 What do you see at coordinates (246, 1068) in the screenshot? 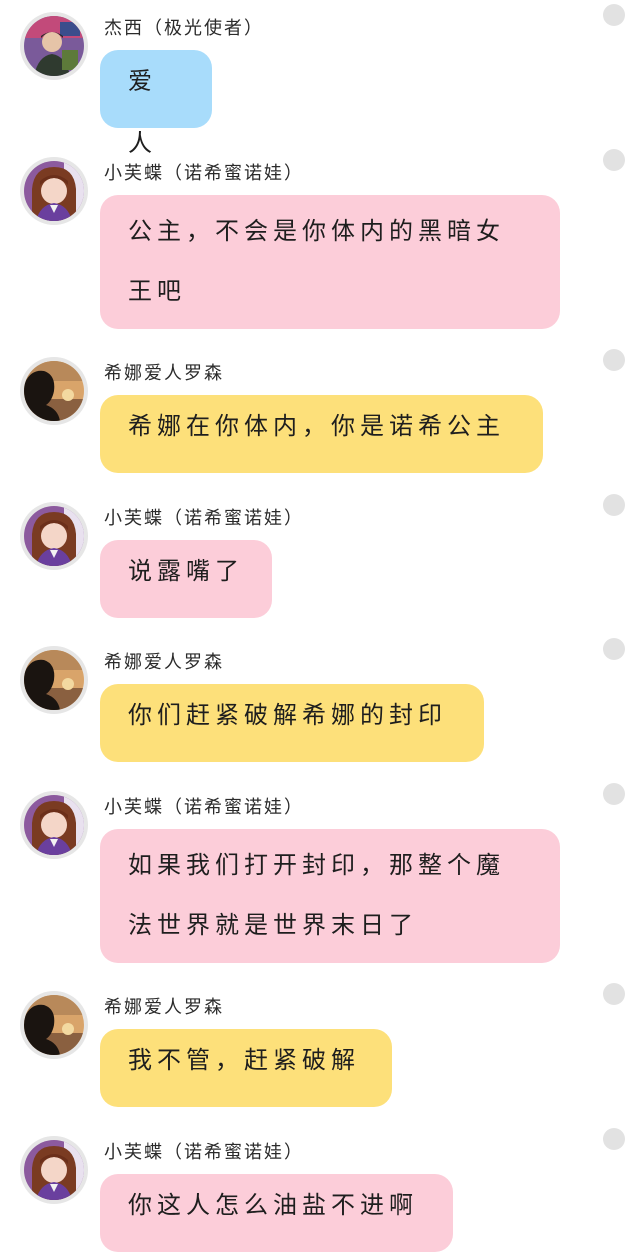
I see `message-bubble: 我不管，赶紧破解` at bounding box center [246, 1068].